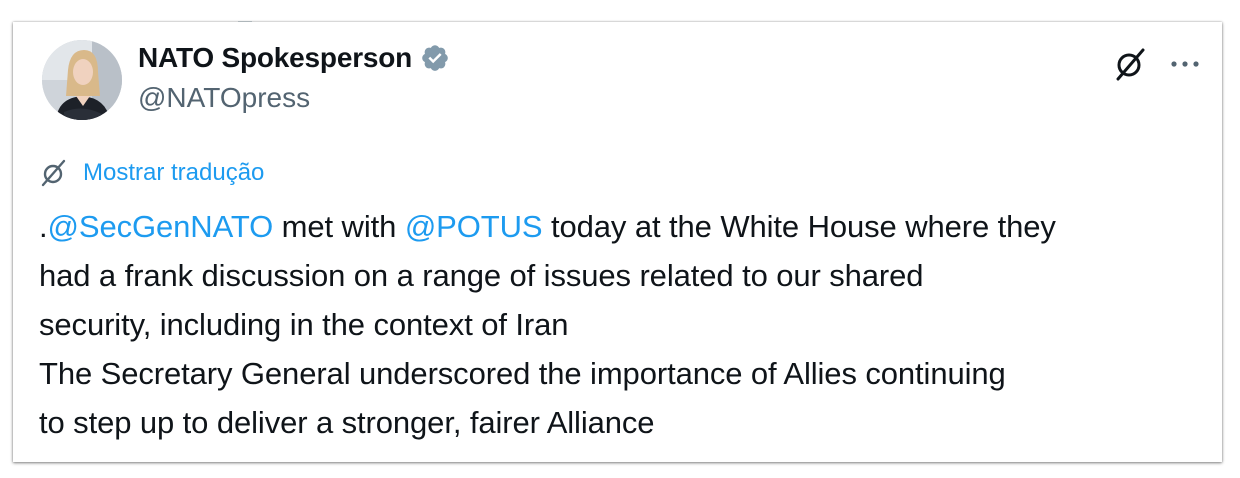  What do you see at coordinates (275, 58) in the screenshot?
I see `display-name: NATO Spokesperson` at bounding box center [275, 58].